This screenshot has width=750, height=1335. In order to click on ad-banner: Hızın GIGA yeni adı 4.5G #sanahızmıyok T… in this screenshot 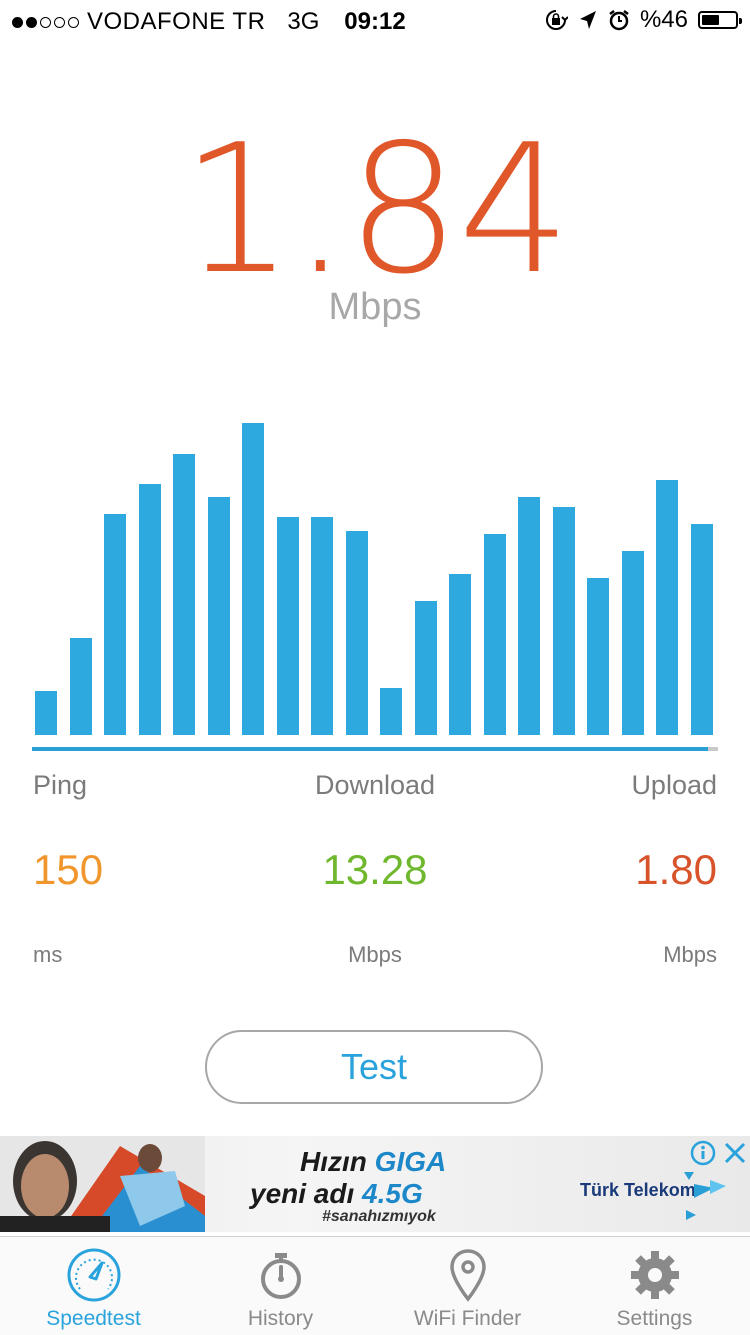, I will do `click(375, 1184)`.